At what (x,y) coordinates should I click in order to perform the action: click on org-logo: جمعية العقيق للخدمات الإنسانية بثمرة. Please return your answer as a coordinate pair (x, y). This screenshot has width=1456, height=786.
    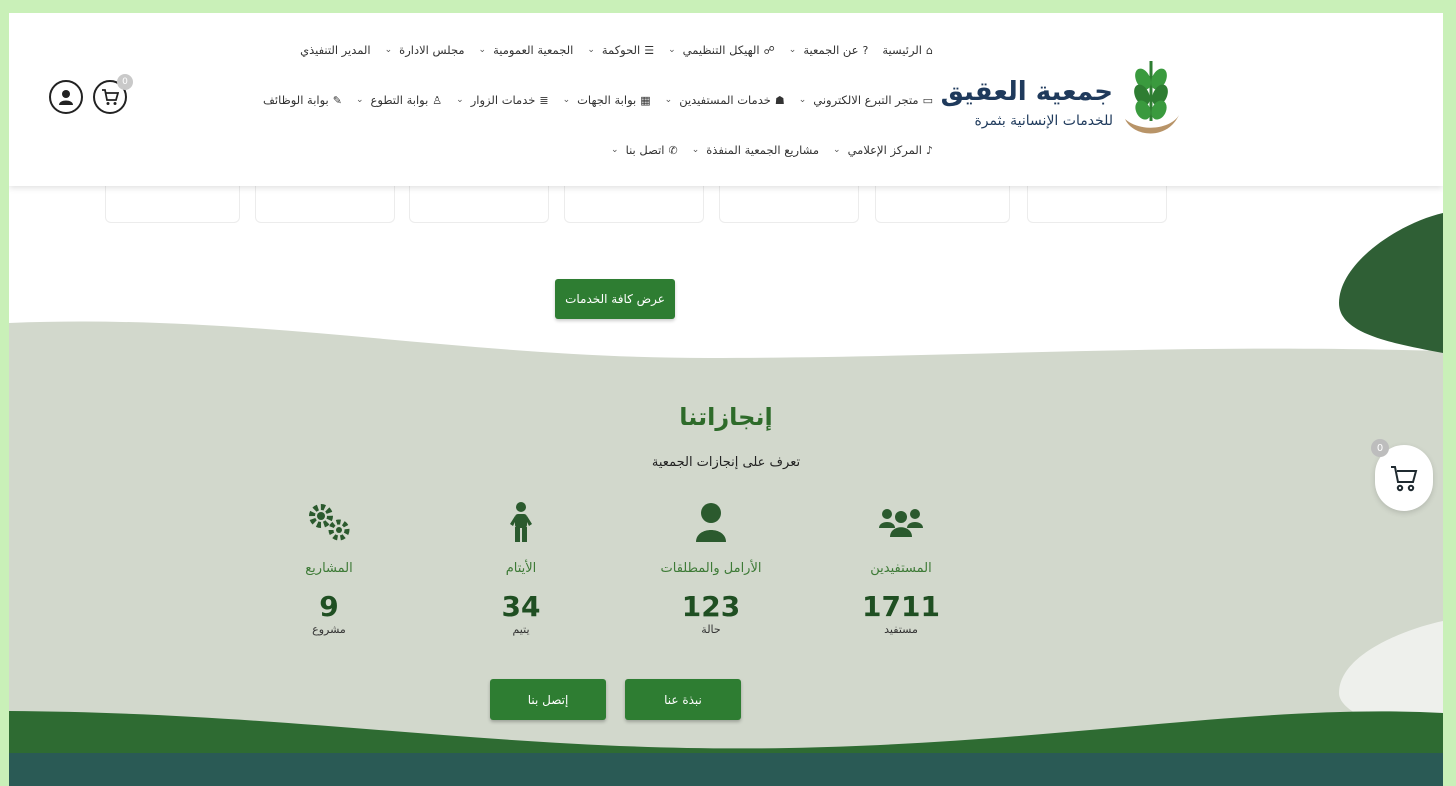
    Looking at the image, I should click on (1061, 103).